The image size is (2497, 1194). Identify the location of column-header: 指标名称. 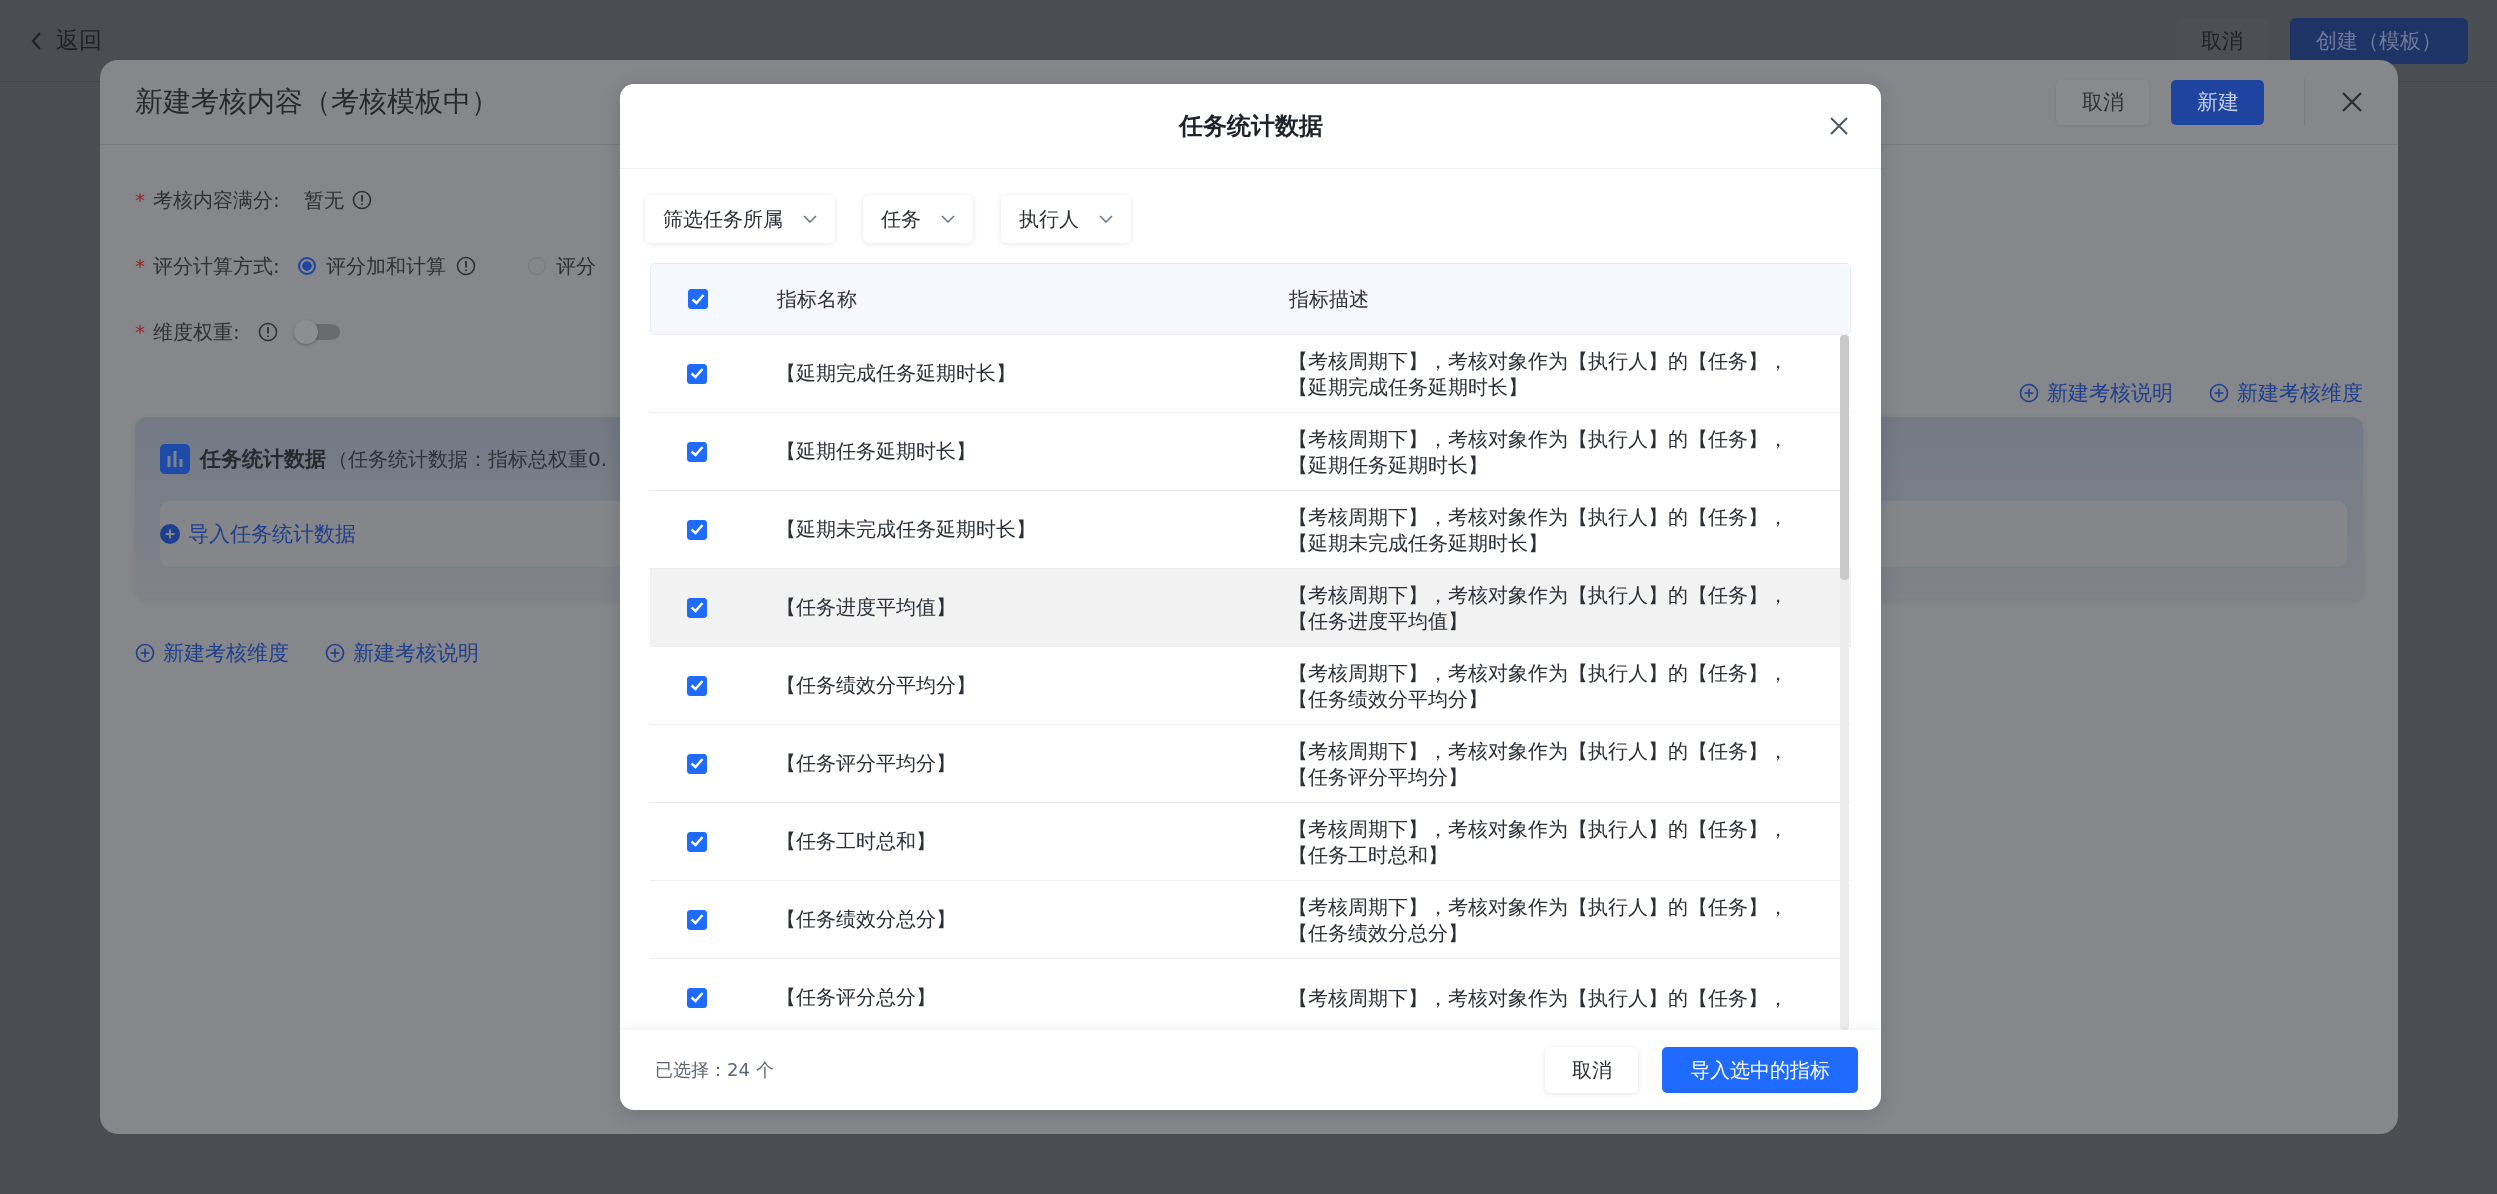
(817, 299).